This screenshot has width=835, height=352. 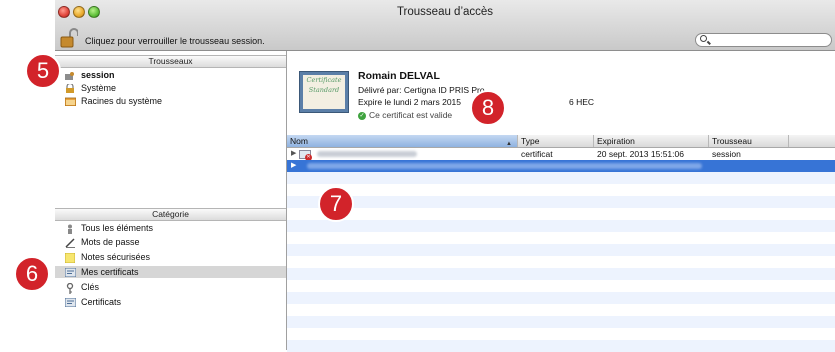 I want to click on certificate-image-title: Certificate, so click(x=324, y=80).